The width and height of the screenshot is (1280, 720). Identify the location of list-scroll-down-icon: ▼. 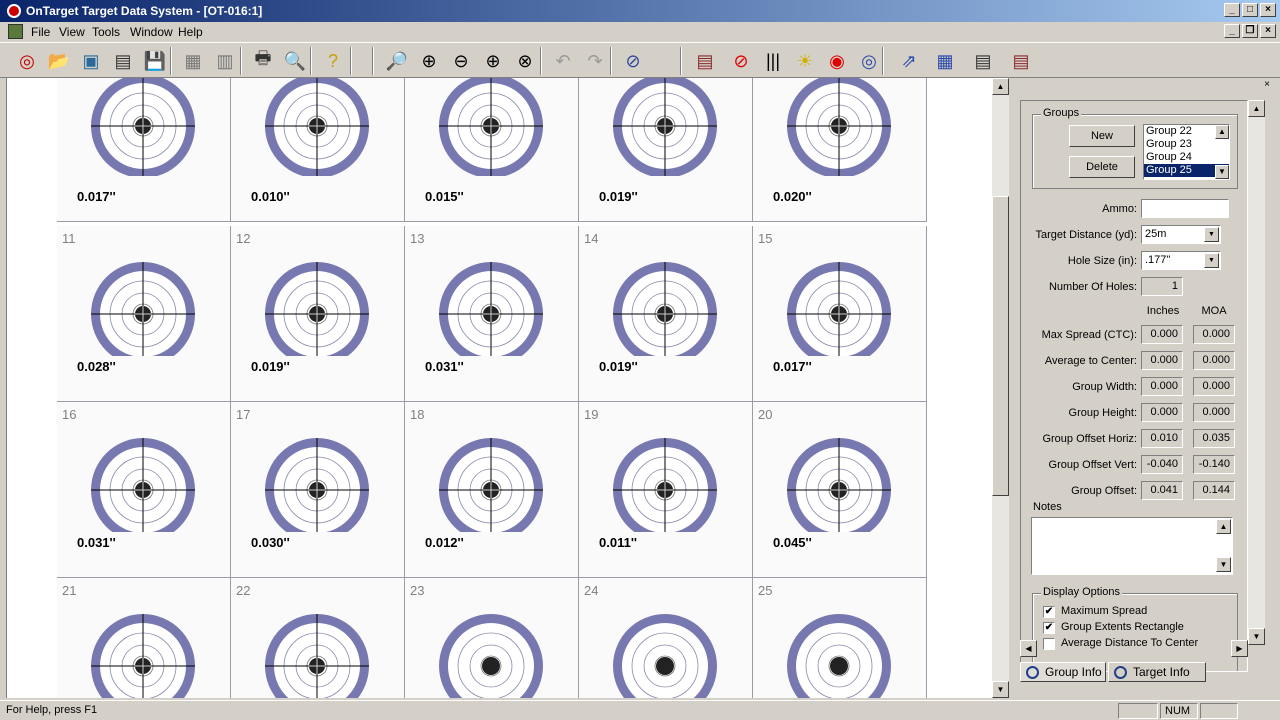
(1222, 172).